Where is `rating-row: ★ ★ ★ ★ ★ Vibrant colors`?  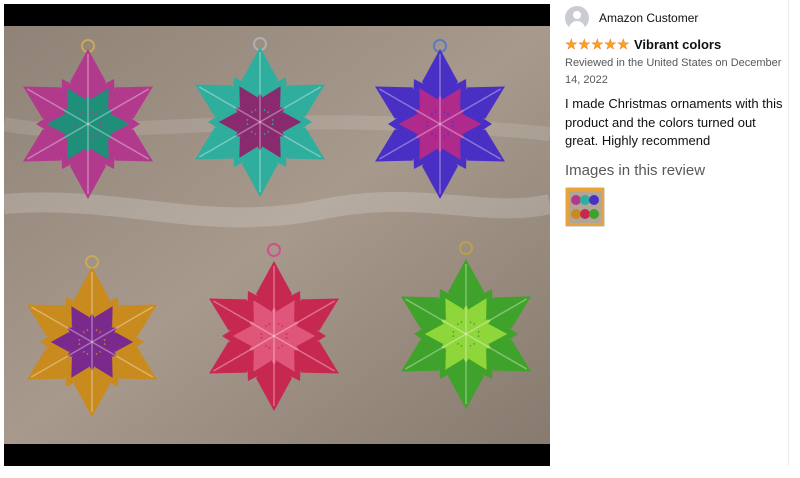 rating-row: ★ ★ ★ ★ ★ Vibrant colors is located at coordinates (675, 44).